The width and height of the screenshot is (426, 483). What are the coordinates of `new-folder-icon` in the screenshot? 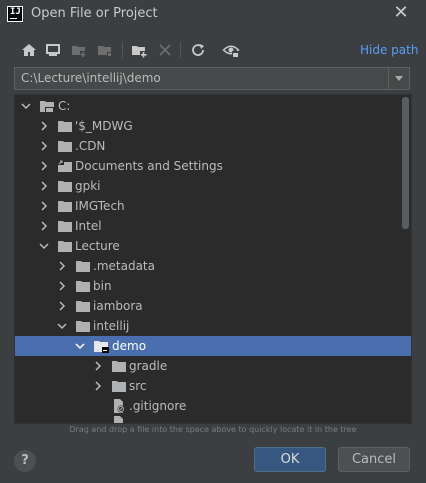 It's located at (79, 50).